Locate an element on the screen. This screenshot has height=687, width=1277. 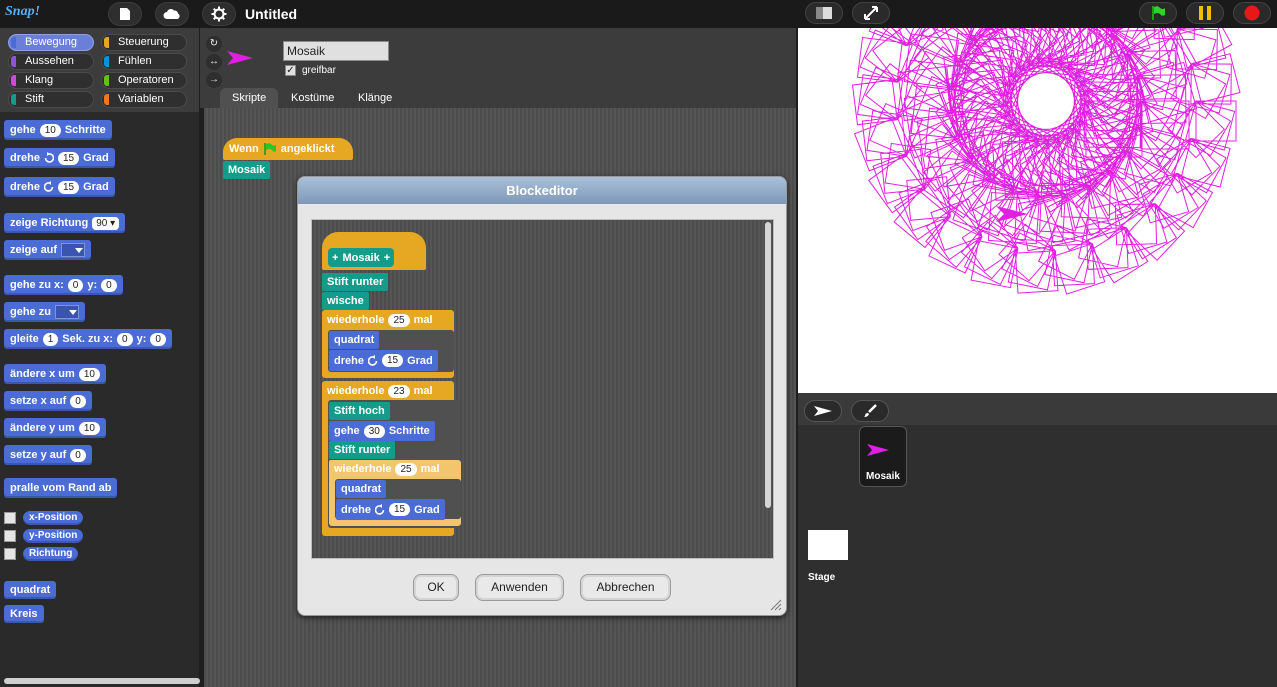
category-aussehen: Aussehen is located at coordinates (51, 61).